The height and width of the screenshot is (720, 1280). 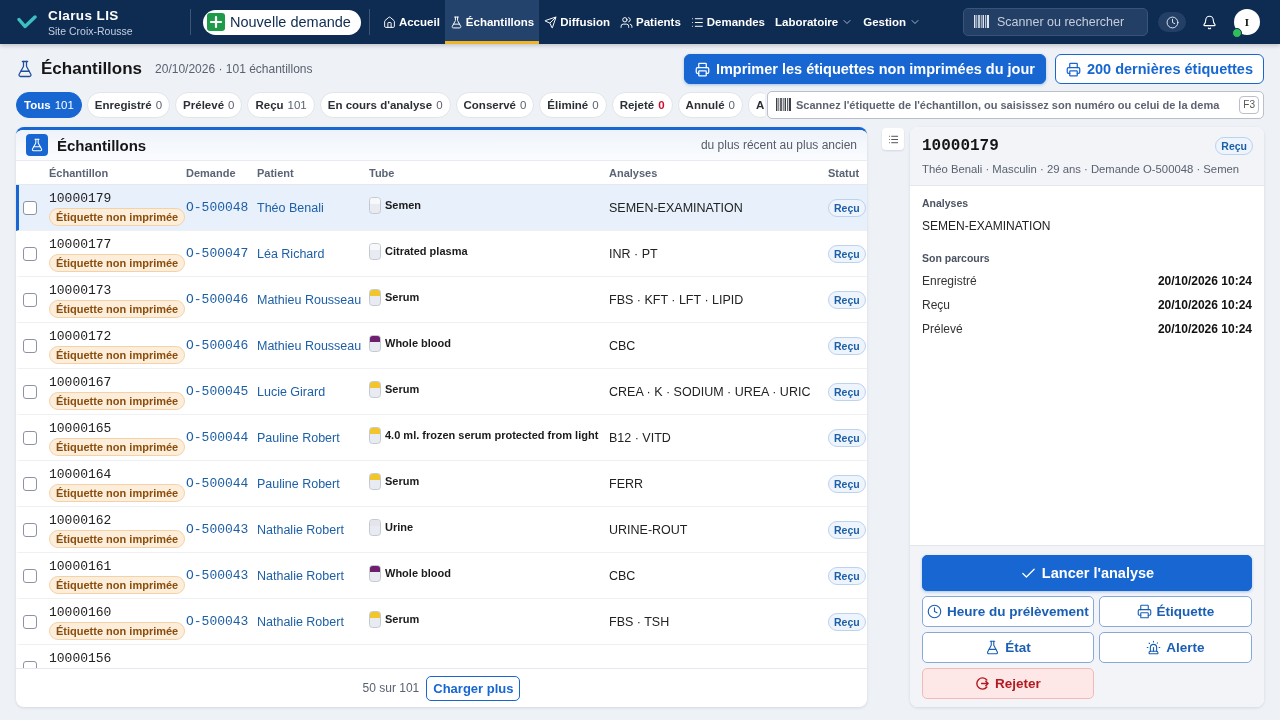 I want to click on table-row: 10000156, so click(x=441, y=656).